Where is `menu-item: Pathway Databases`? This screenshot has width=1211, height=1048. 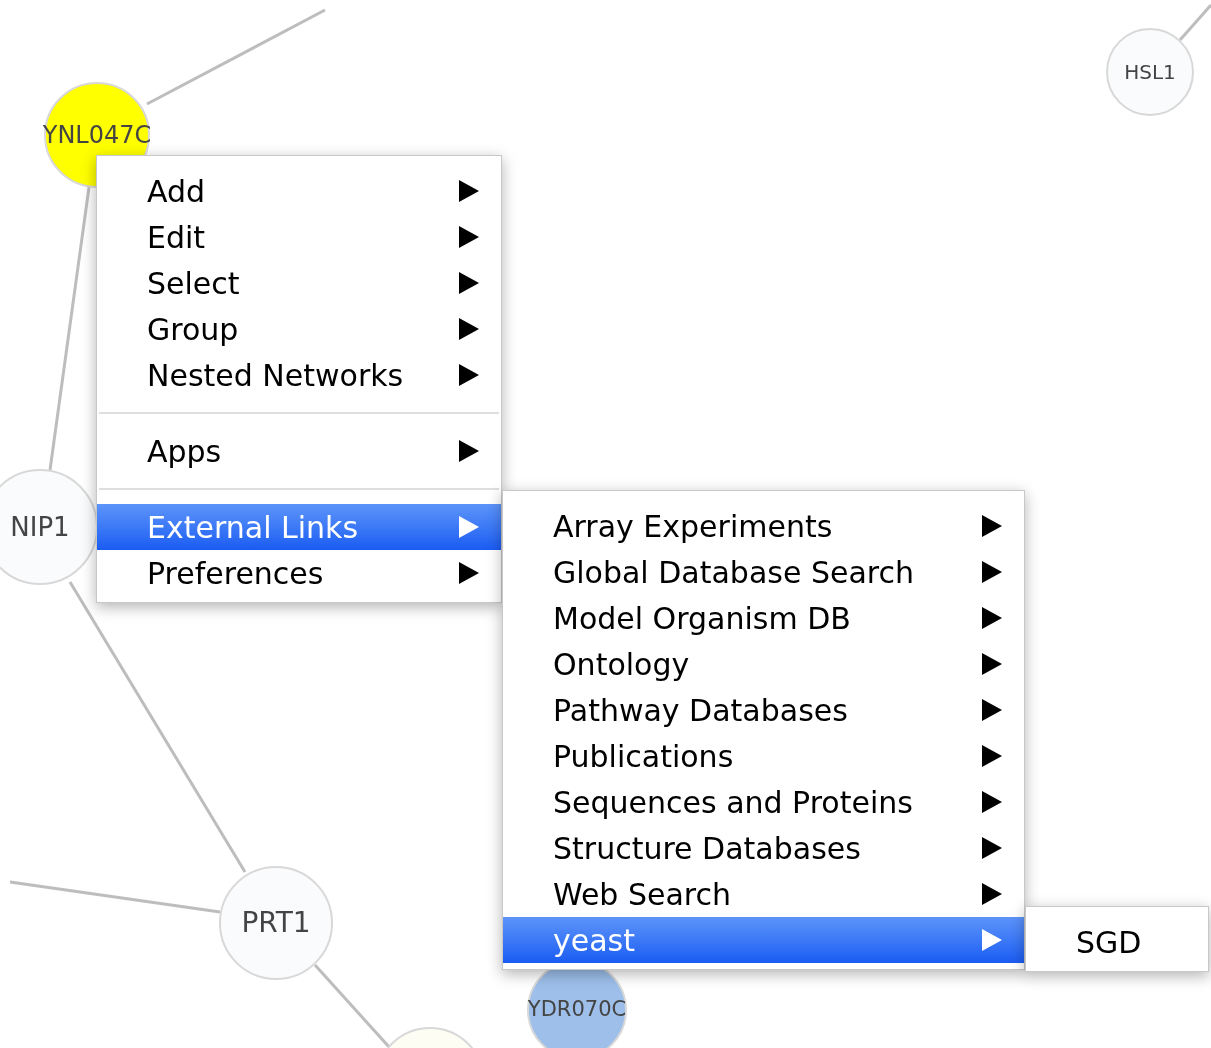
menu-item: Pathway Databases is located at coordinates (763, 710).